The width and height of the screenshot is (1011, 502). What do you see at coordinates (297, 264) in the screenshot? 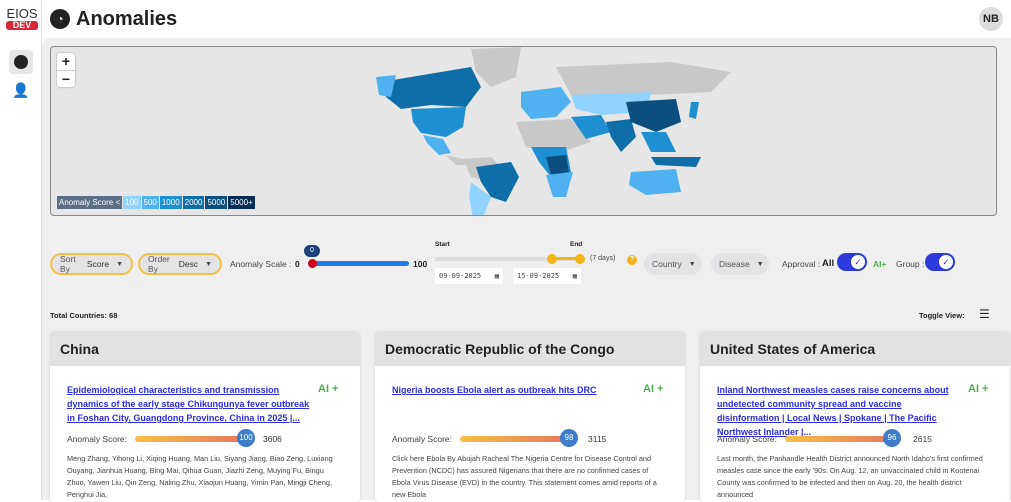
I see `anomaly-scale-min: 0` at bounding box center [297, 264].